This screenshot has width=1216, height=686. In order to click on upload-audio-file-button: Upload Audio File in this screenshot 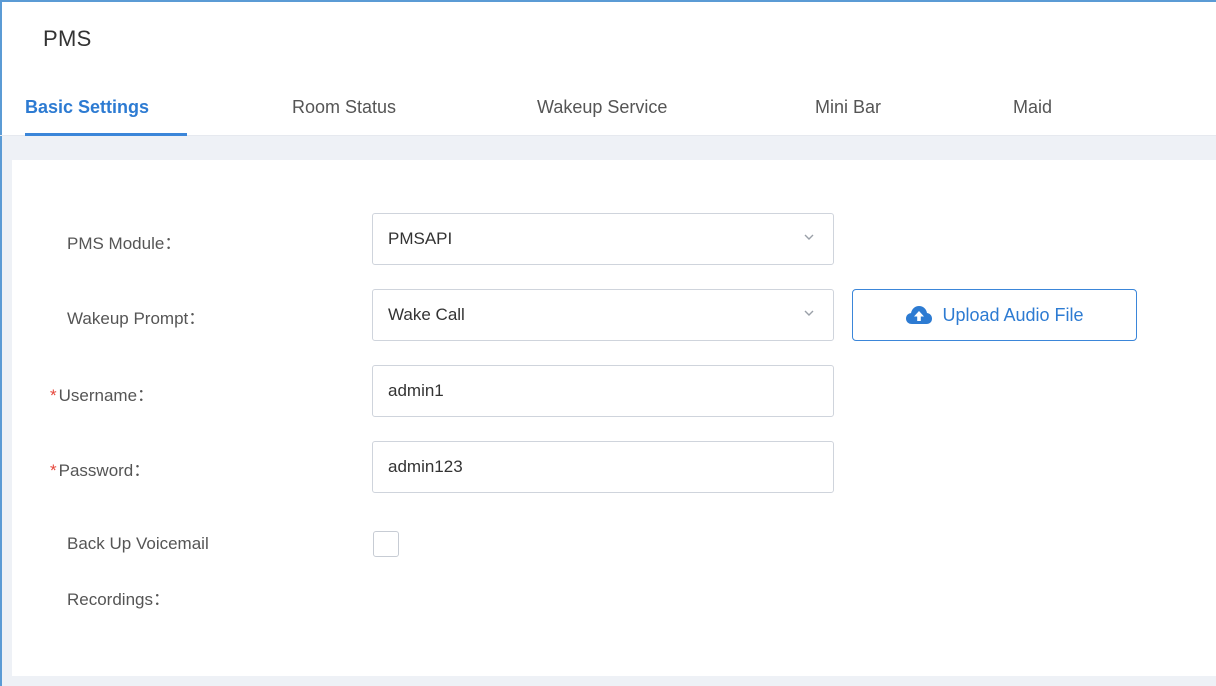, I will do `click(994, 315)`.